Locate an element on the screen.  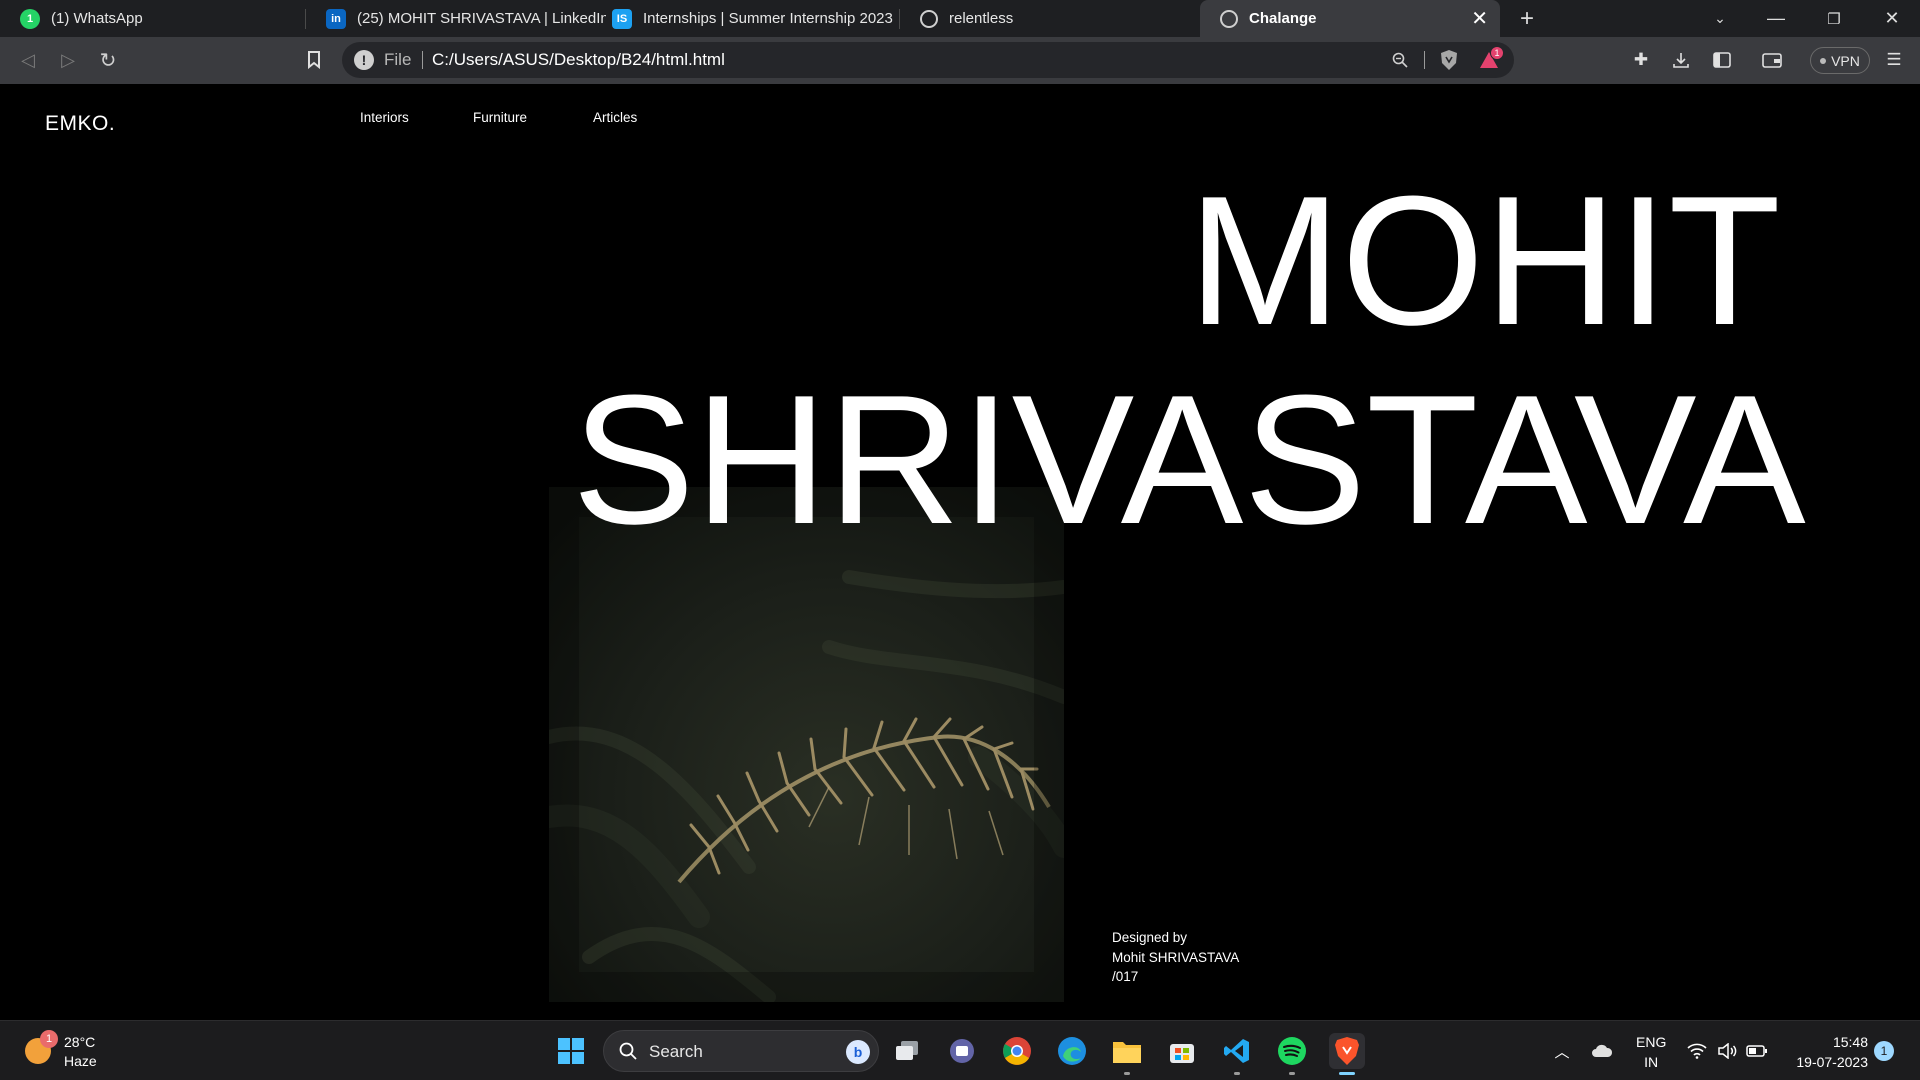
brave-icon is located at coordinates (1347, 1054).